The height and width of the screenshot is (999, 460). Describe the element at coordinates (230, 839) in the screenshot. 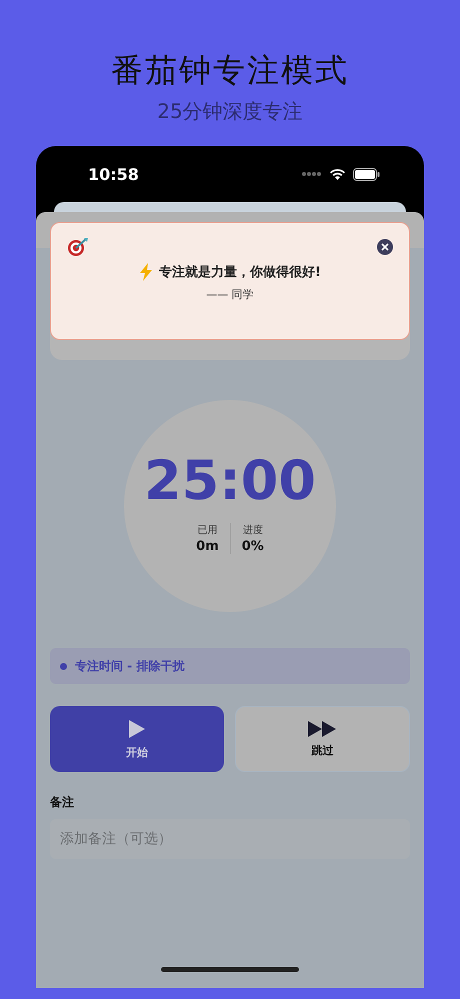

I see `note-field: 添加备注（可选）` at that location.